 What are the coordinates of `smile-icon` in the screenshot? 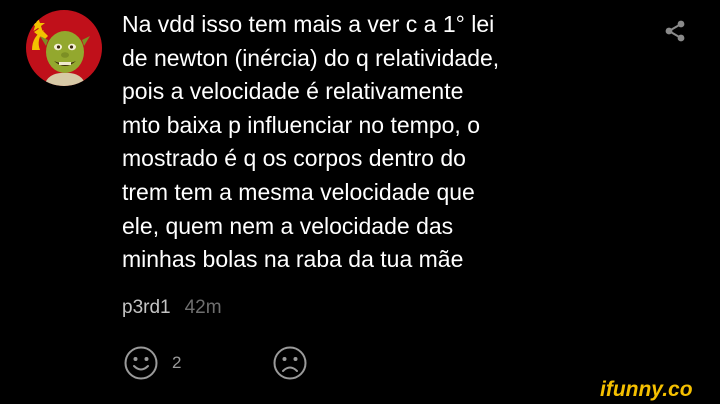 It's located at (141, 363).